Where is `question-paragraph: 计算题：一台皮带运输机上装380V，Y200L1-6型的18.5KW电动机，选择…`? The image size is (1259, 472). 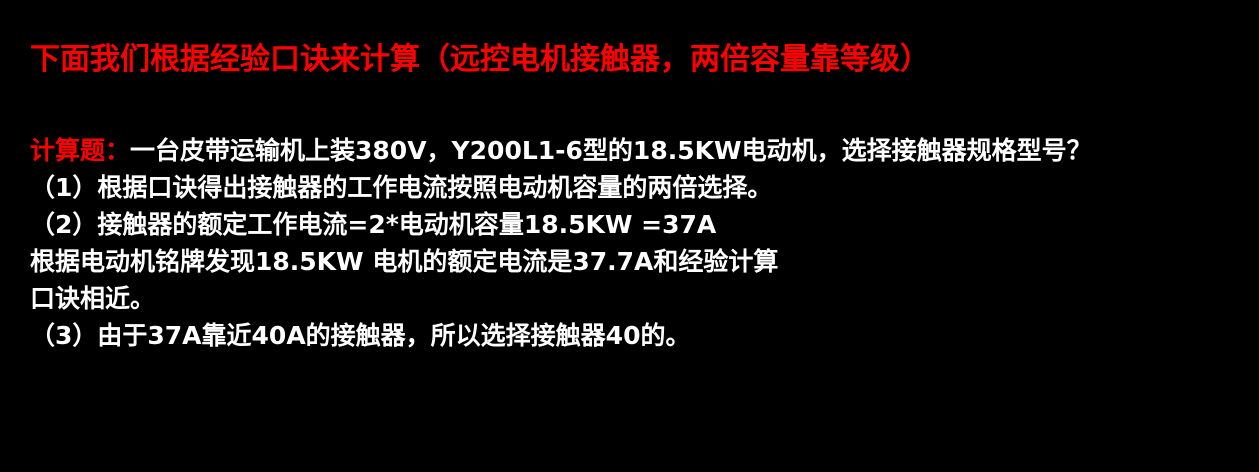
question-paragraph: 计算题：一台皮带运输机上装380V，Y200L1-6型的18.5KW电动机，选择… is located at coordinates (632, 150).